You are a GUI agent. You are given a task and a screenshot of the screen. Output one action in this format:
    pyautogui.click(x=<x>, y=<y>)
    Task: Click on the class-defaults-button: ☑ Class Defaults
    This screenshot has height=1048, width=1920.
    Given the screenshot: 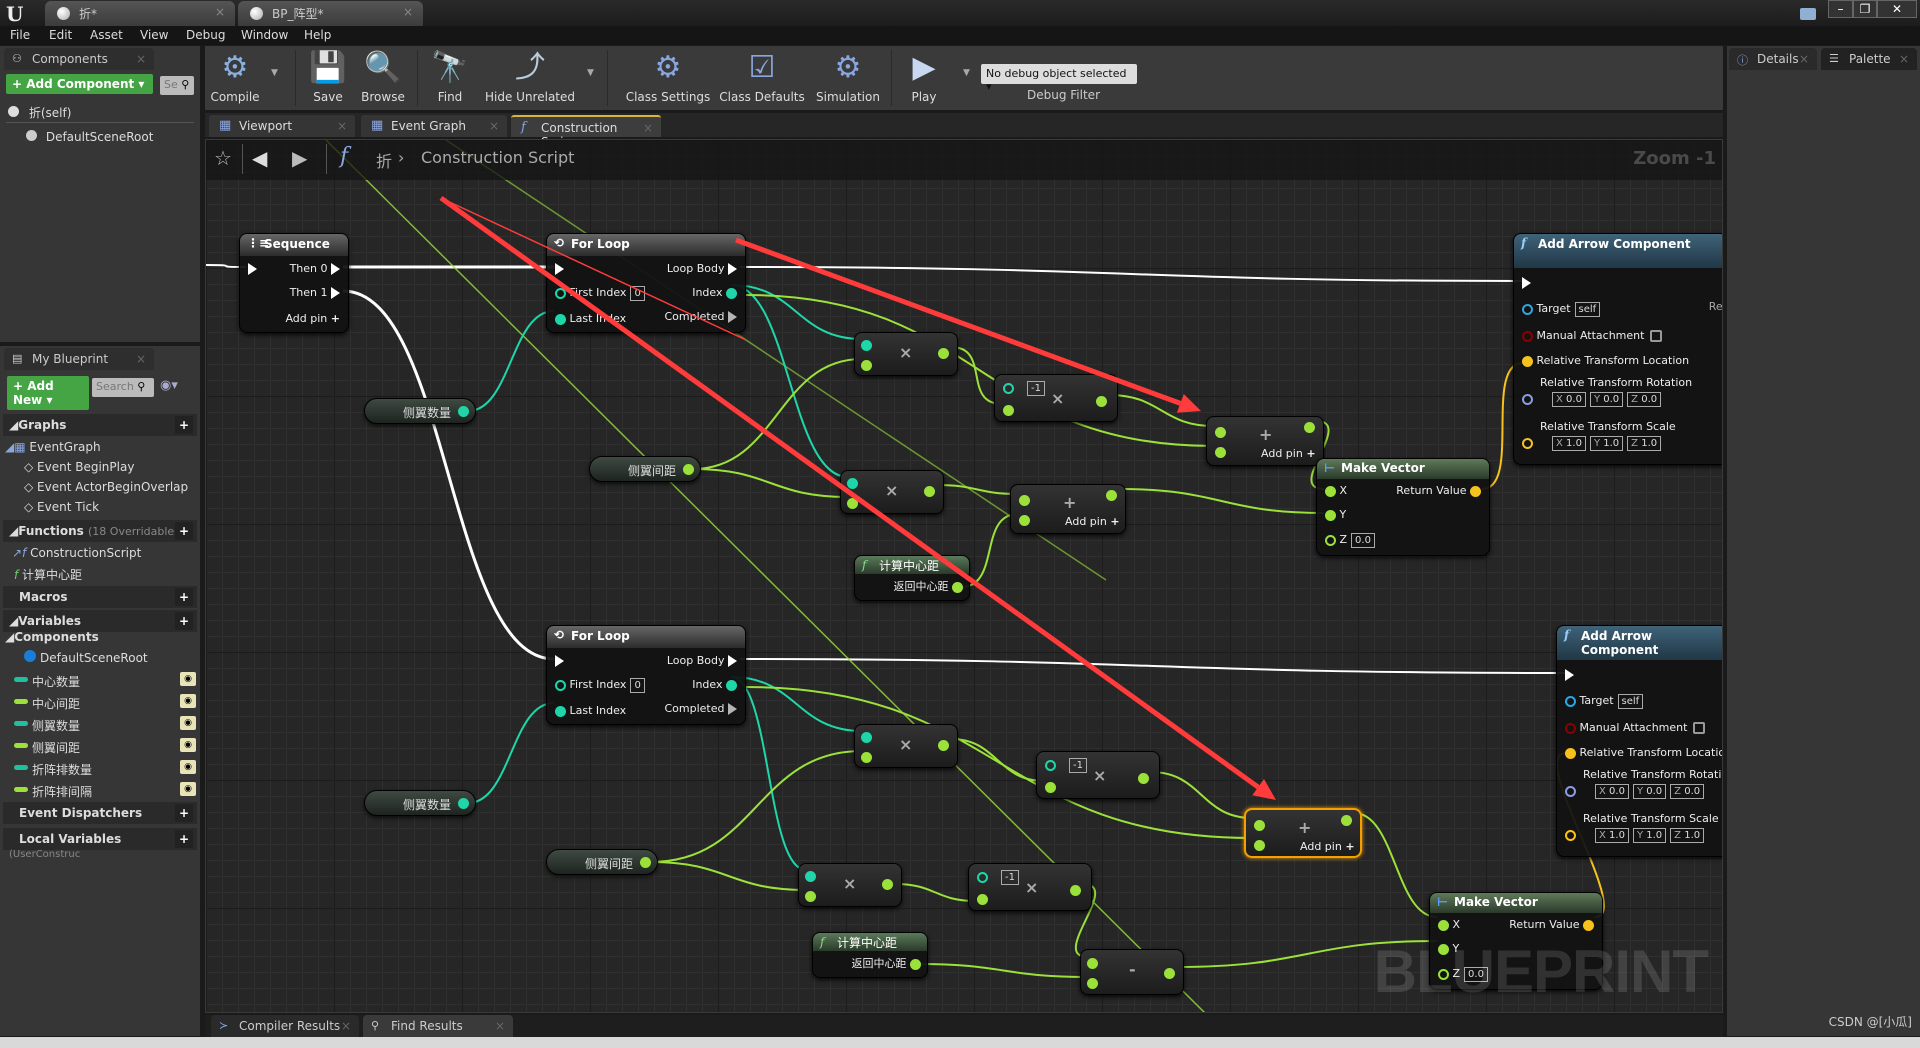 What is the action you would take?
    pyautogui.click(x=762, y=76)
    